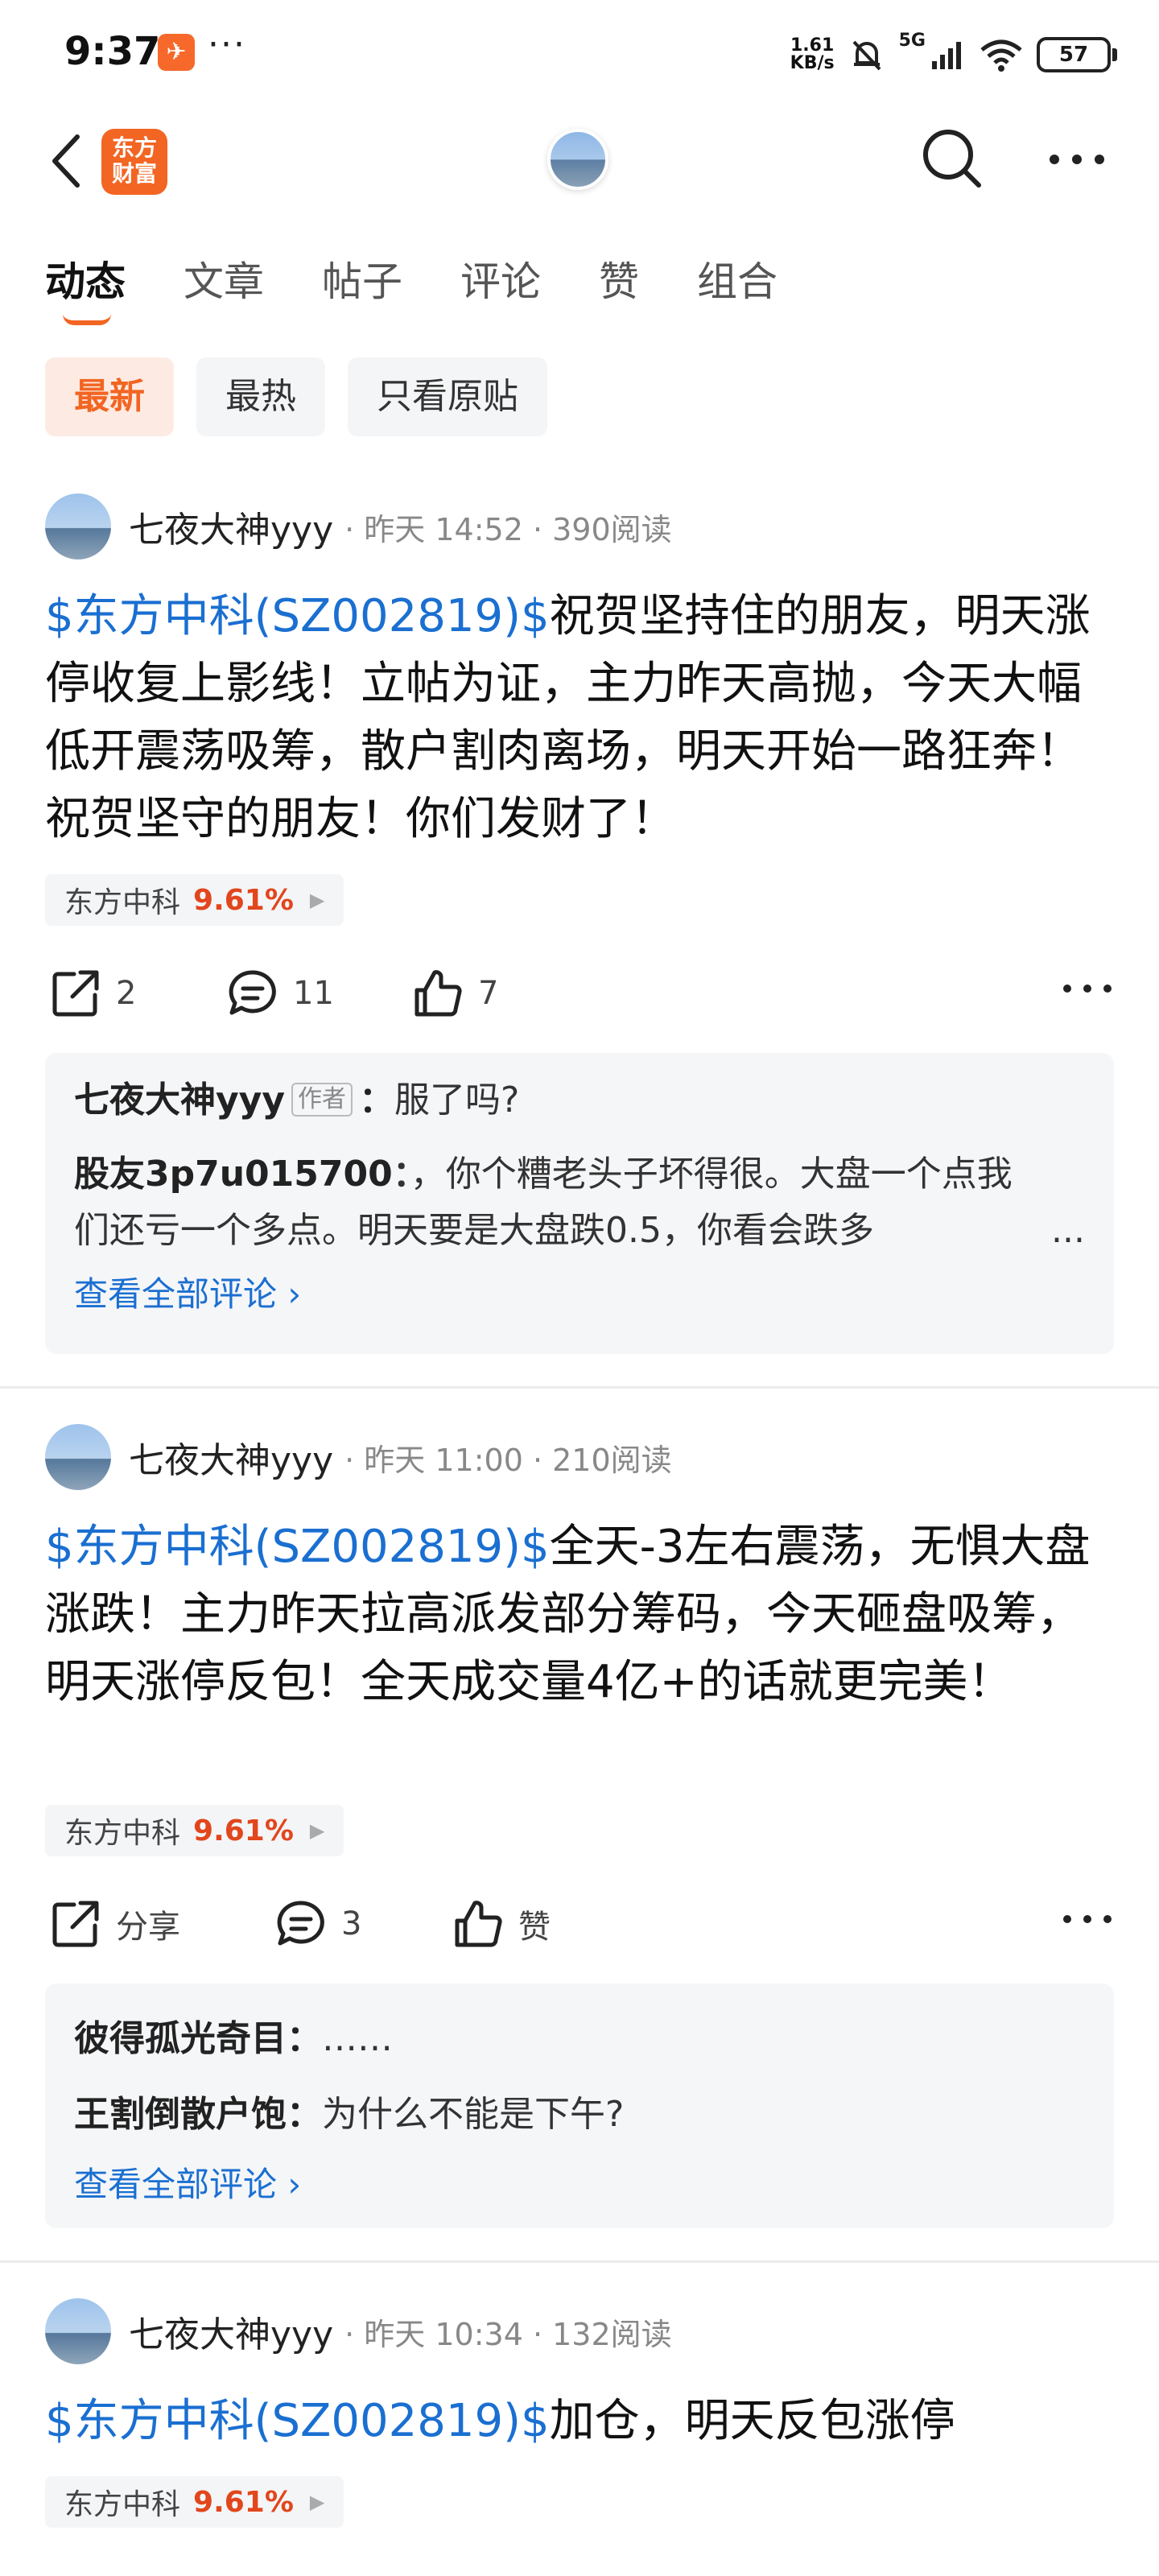  What do you see at coordinates (1001, 55) in the screenshot?
I see `wifi-icon` at bounding box center [1001, 55].